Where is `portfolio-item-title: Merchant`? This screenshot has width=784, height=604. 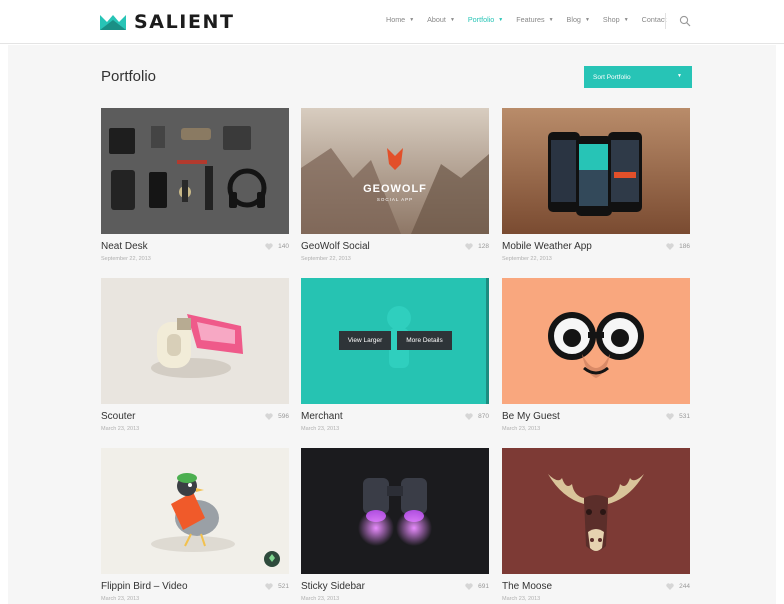 portfolio-item-title: Merchant is located at coordinates (322, 416).